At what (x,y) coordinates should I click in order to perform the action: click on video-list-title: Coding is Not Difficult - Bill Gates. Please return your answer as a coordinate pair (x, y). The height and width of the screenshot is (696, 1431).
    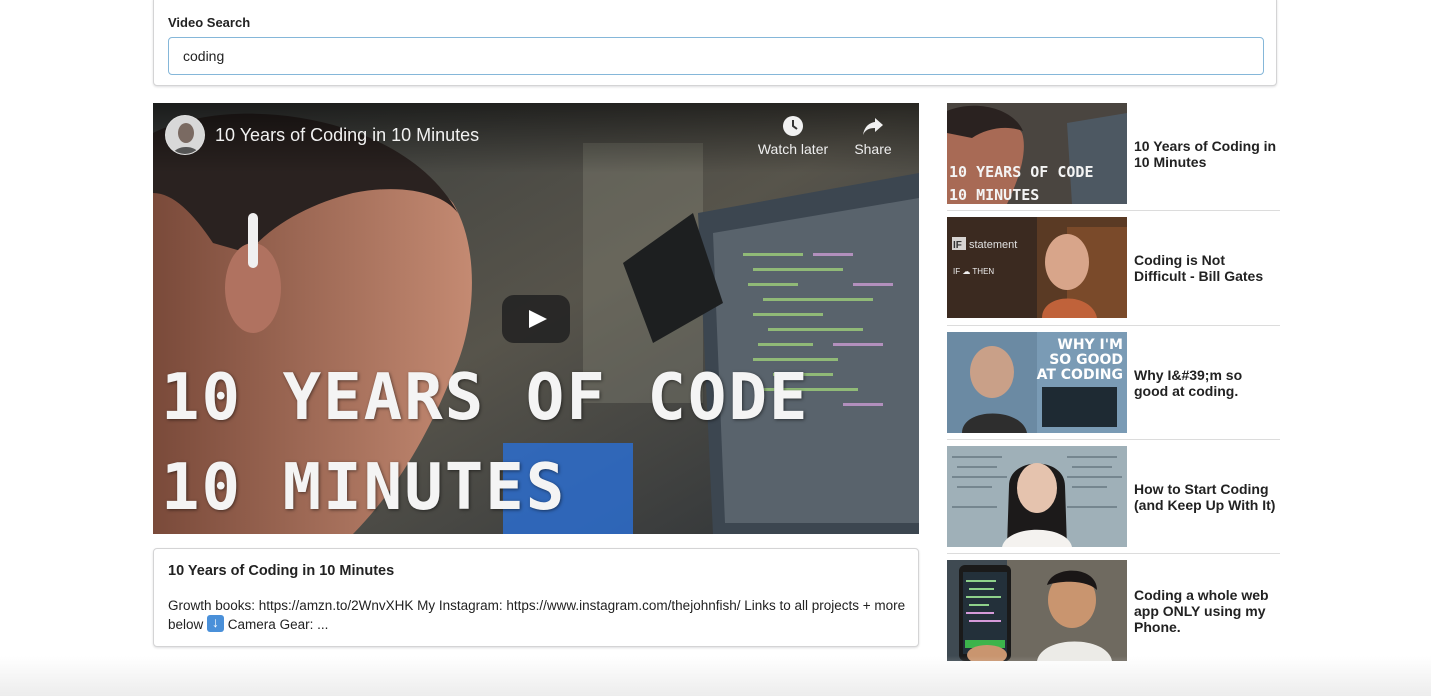
    Looking at the image, I should click on (1199, 268).